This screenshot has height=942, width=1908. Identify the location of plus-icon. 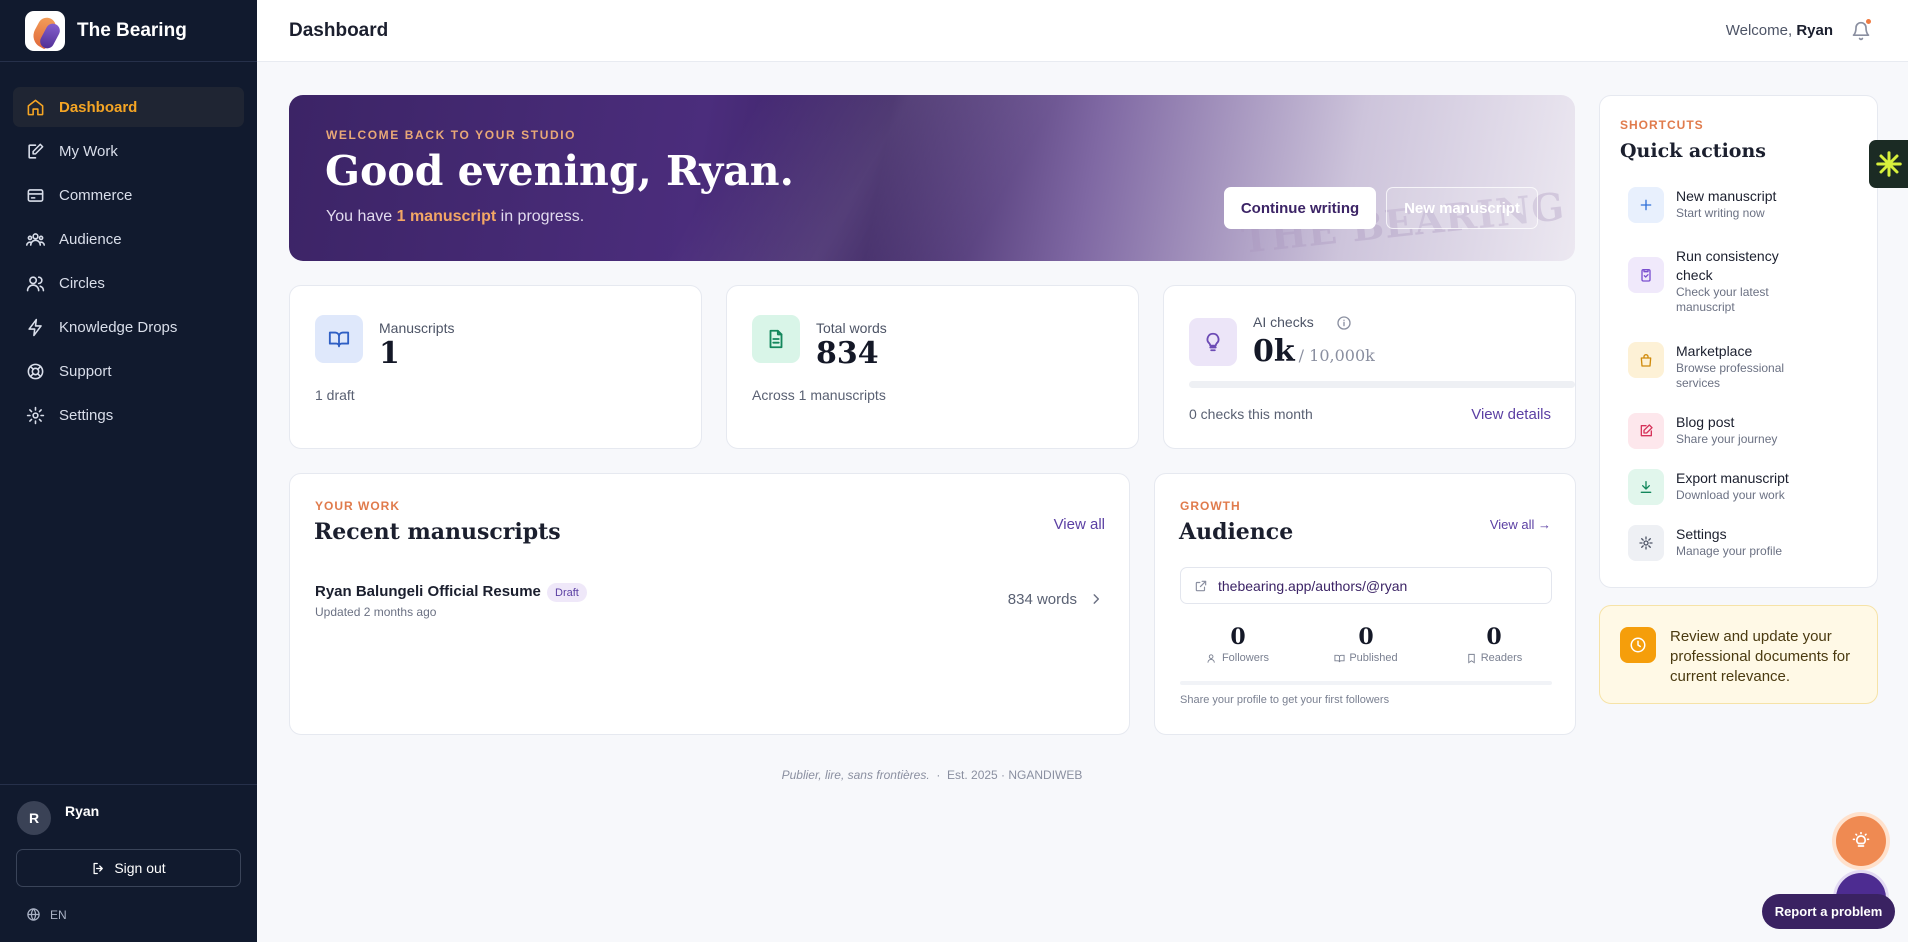
(1646, 205).